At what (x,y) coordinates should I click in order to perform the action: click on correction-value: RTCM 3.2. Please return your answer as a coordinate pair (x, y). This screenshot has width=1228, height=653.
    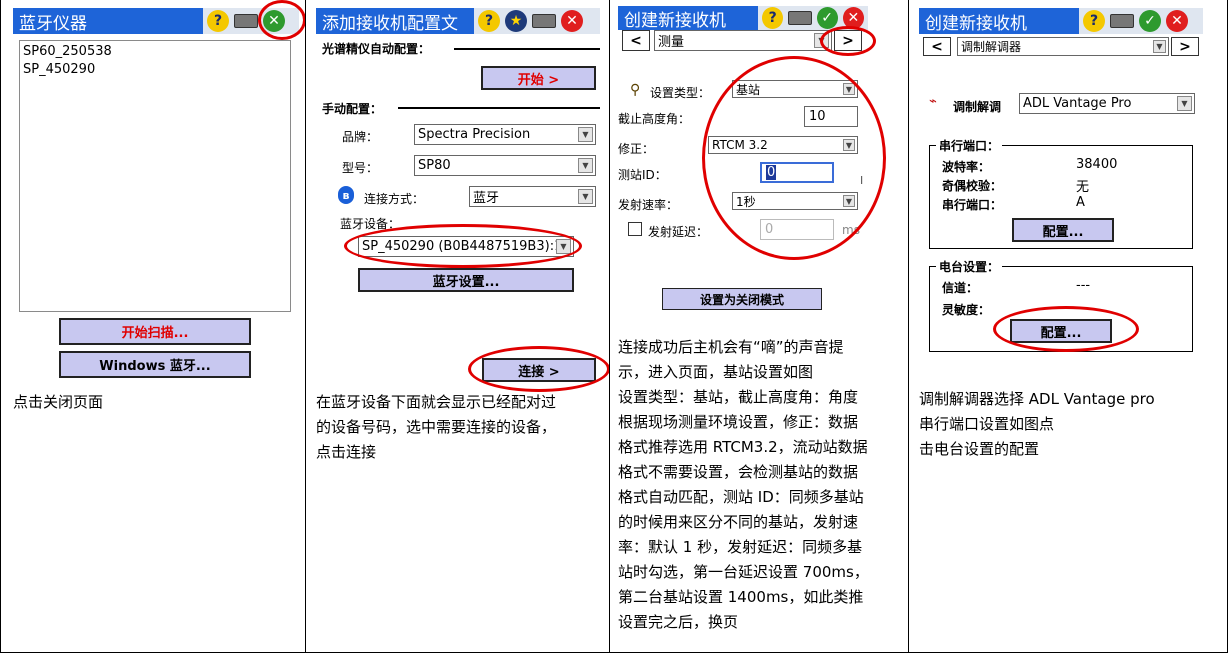
    Looking at the image, I should click on (740, 145).